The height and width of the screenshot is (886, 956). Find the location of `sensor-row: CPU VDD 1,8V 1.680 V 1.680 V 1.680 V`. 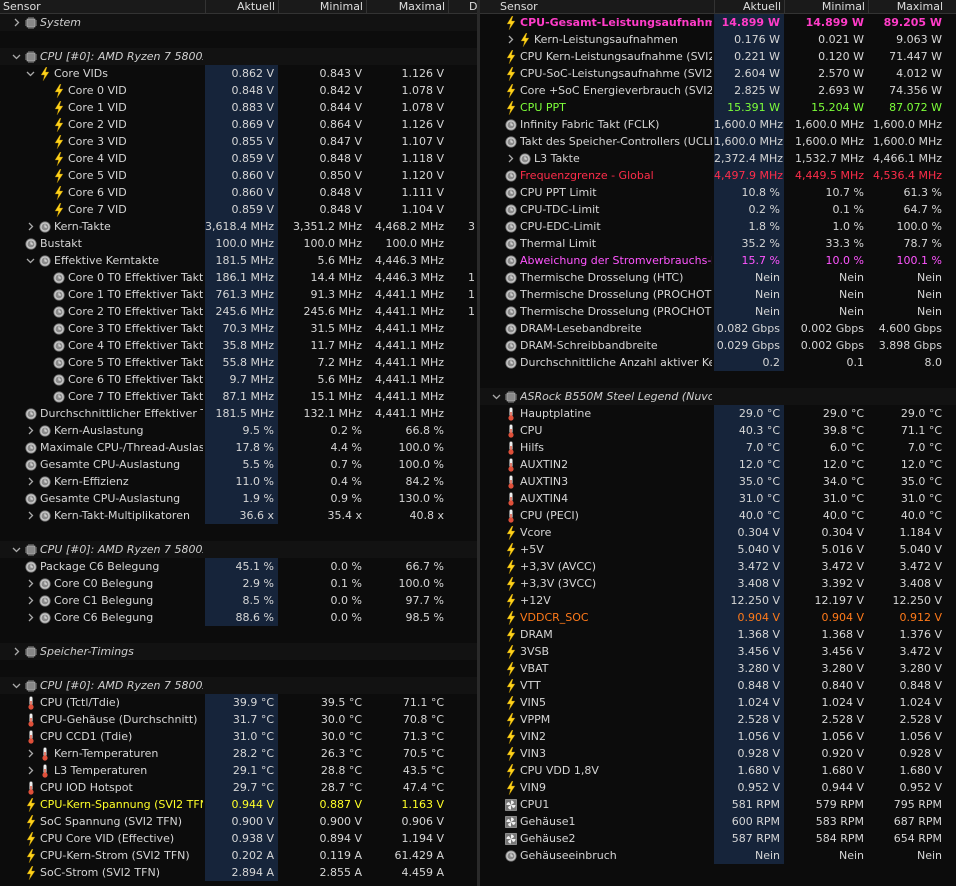

sensor-row: CPU VDD 1,8V 1.680 V 1.680 V 1.680 V is located at coordinates (718, 770).